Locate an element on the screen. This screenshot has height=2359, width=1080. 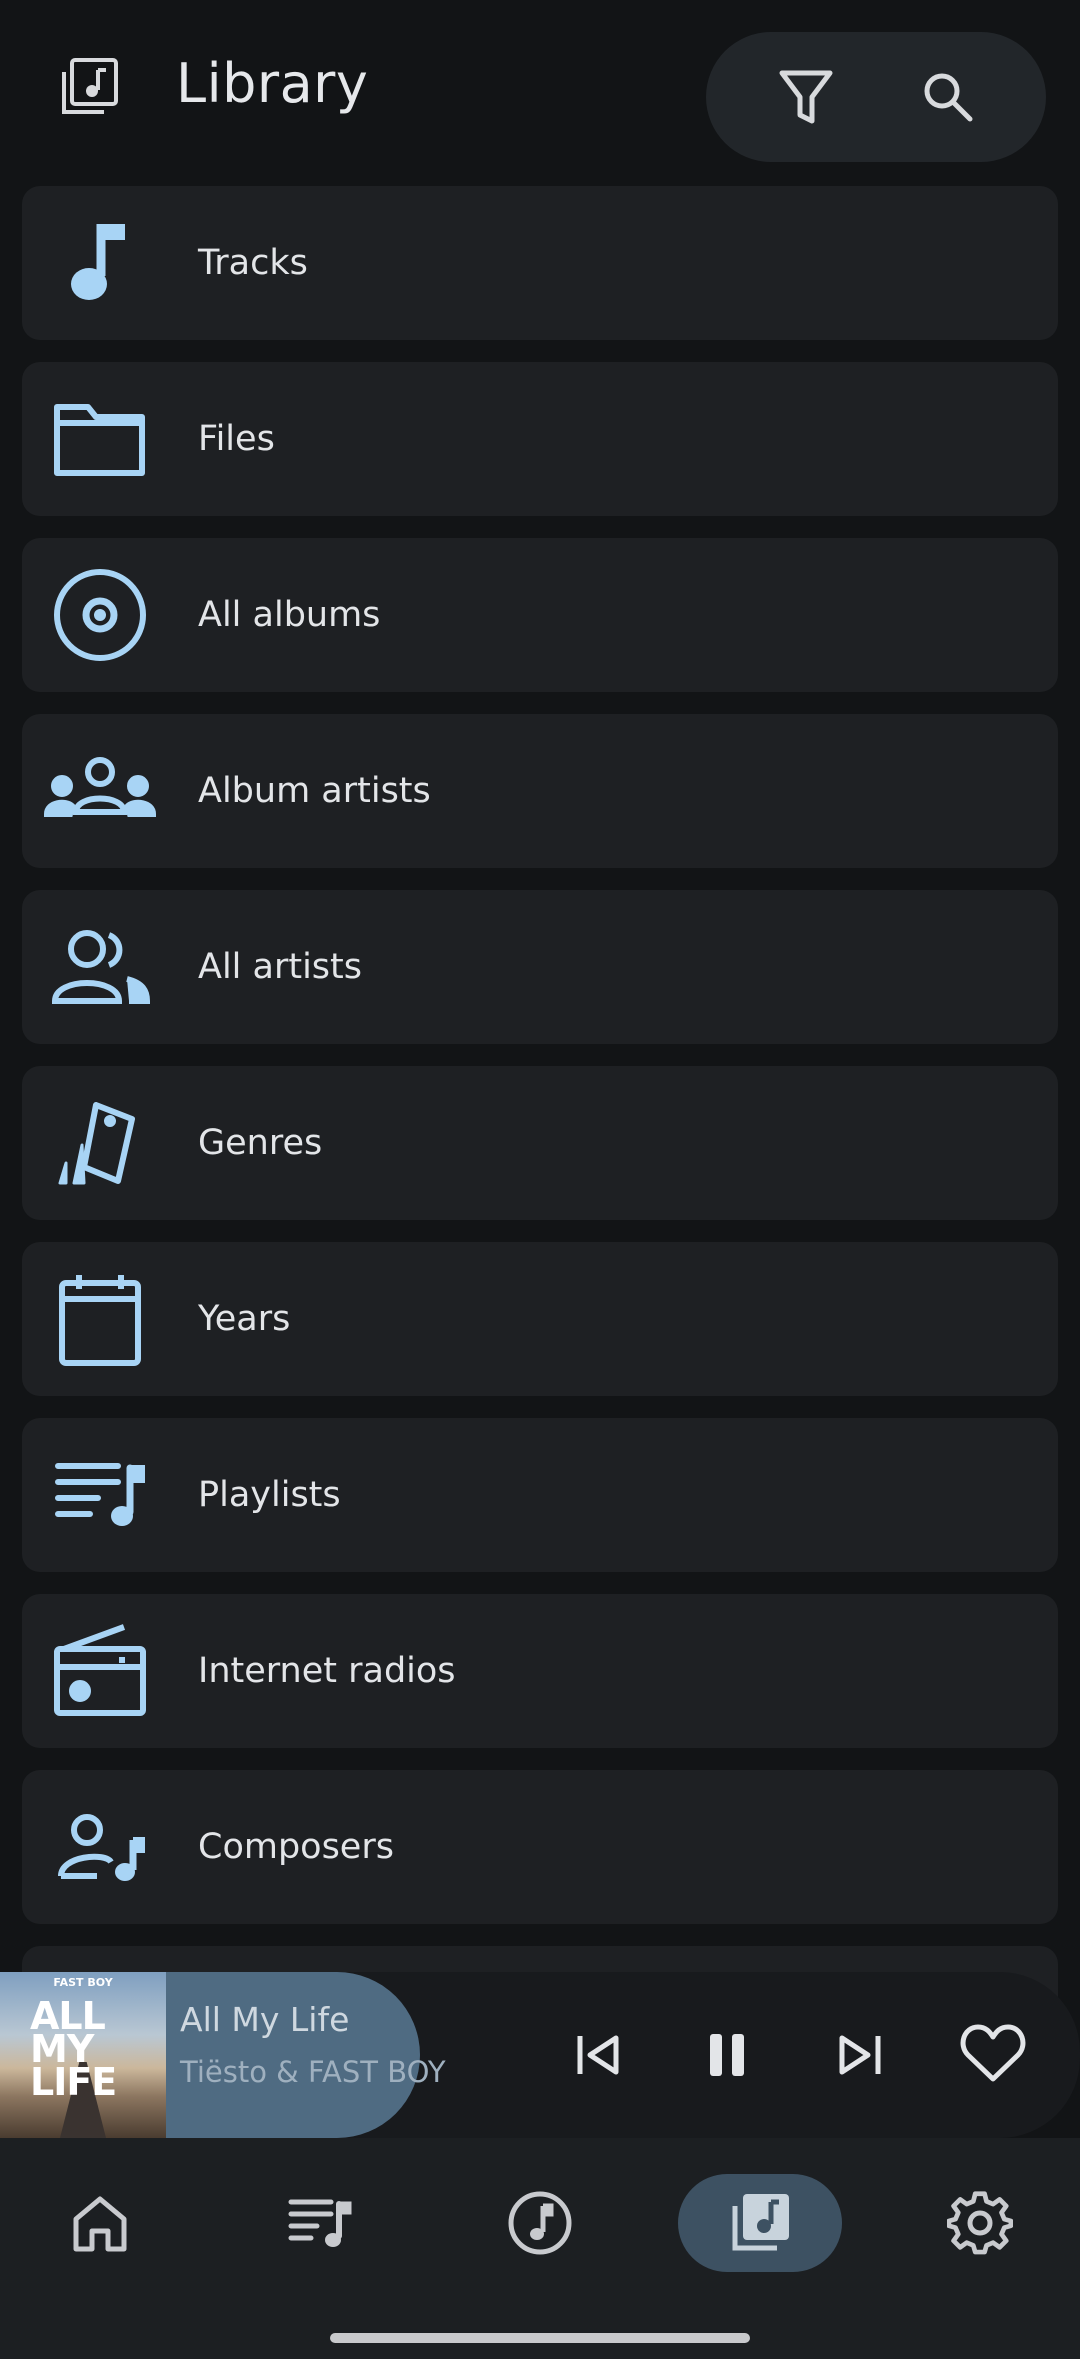
library-item-label: Internet radios is located at coordinates (327, 1671).